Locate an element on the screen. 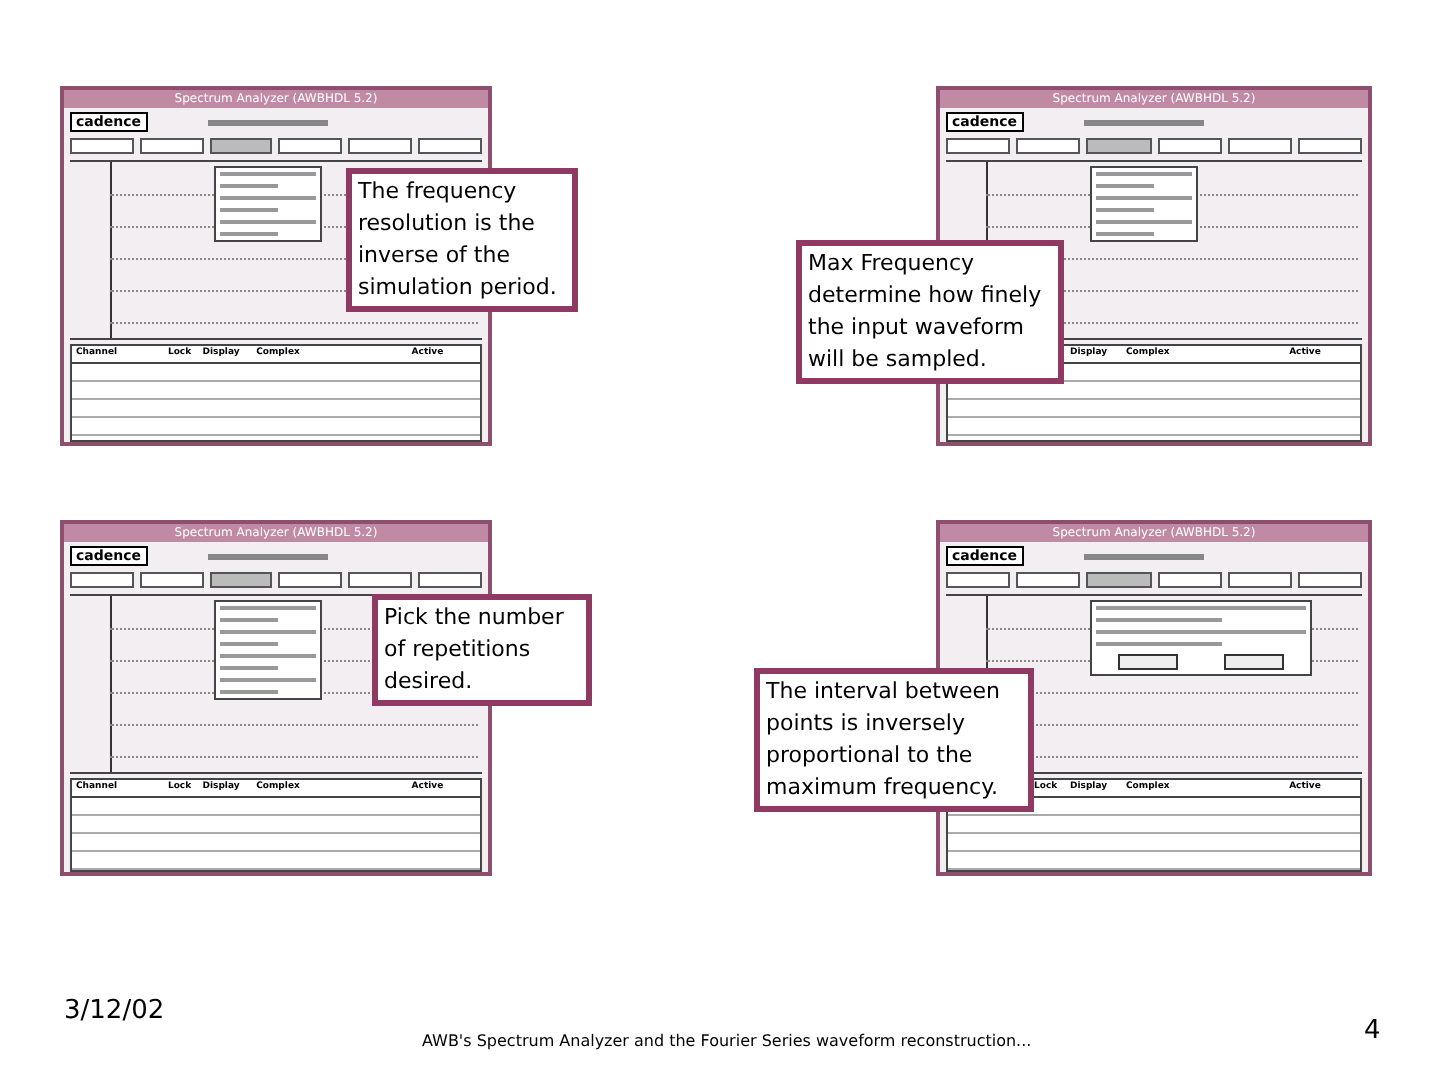 Image resolution: width=1440 pixels, height=1080 pixels. callout-box: Max Frequency determine how finely the input waveform will be sampled. is located at coordinates (930, 312).